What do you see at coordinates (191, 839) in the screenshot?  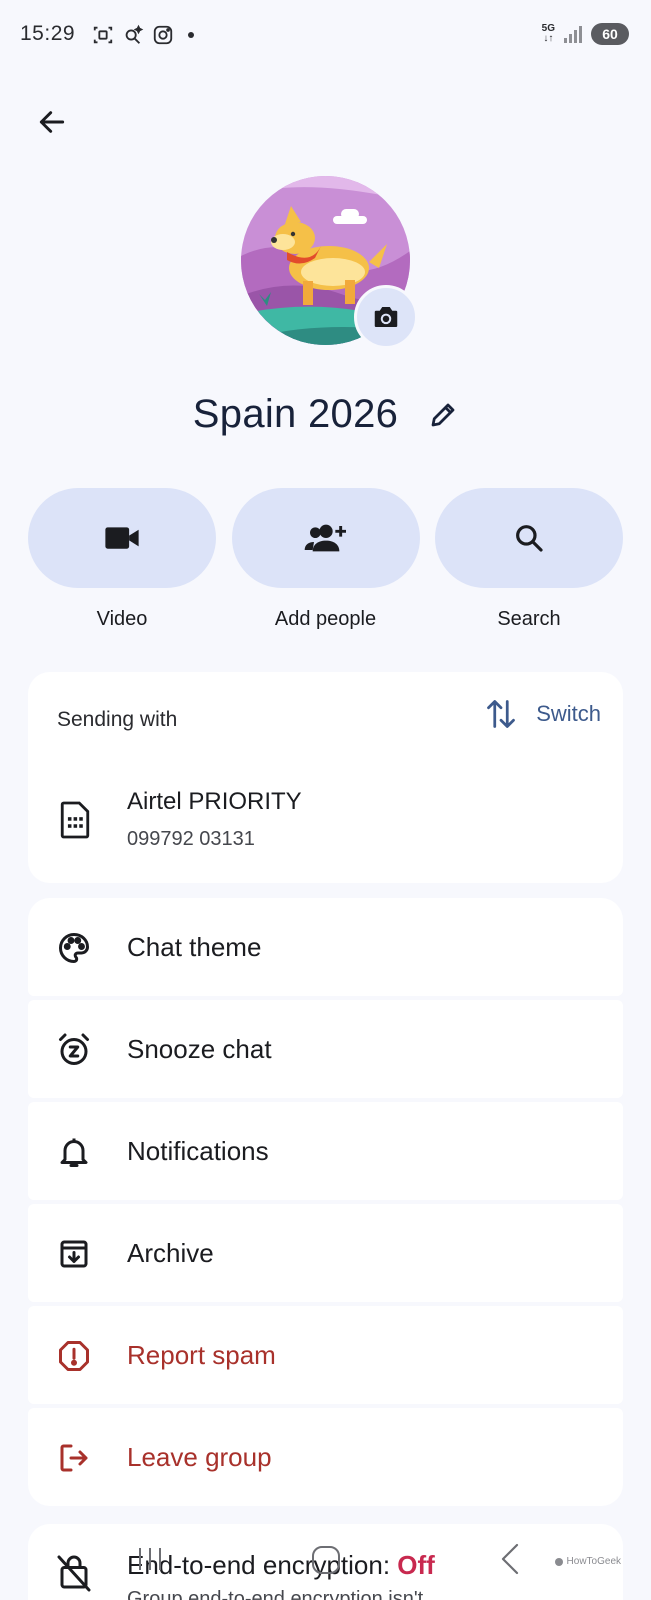 I see `sim-number: 099792 03131` at bounding box center [191, 839].